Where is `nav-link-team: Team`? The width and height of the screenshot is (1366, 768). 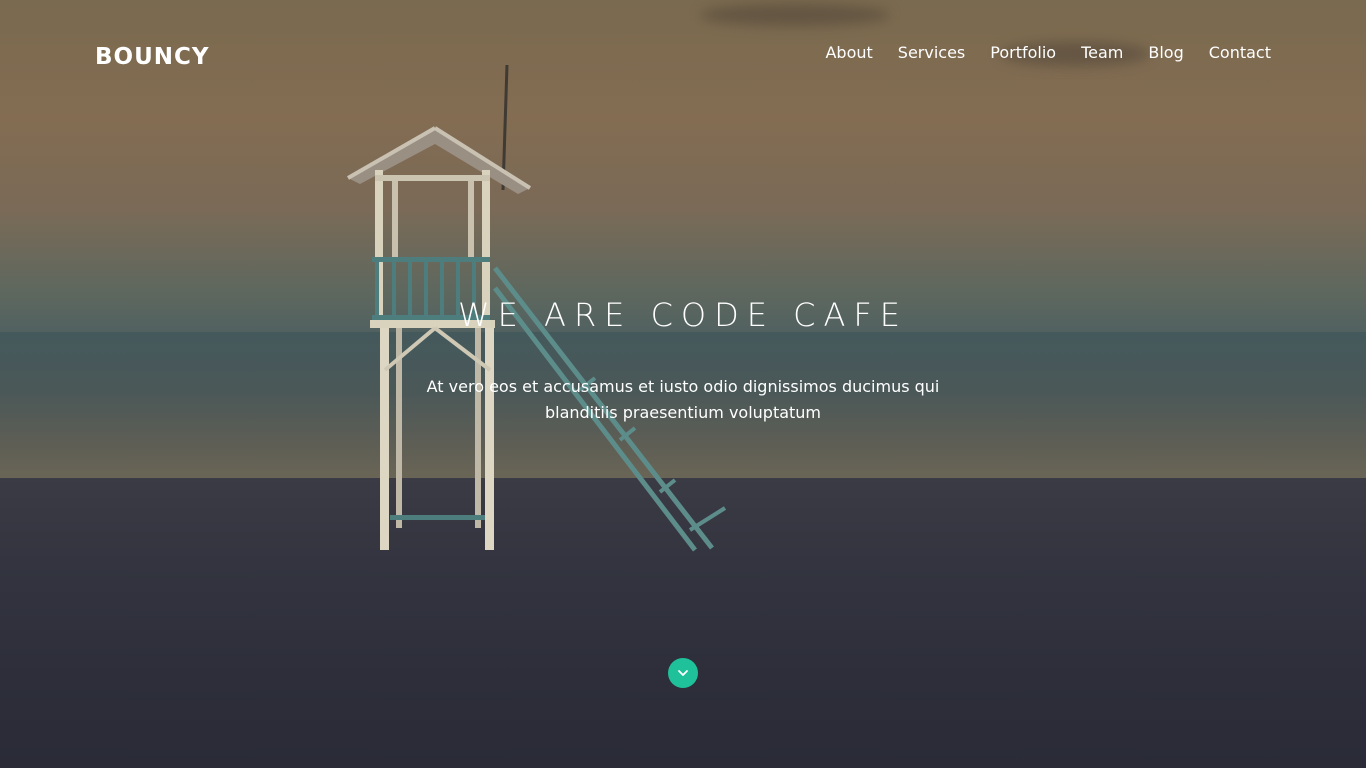
nav-link-team: Team is located at coordinates (1102, 53).